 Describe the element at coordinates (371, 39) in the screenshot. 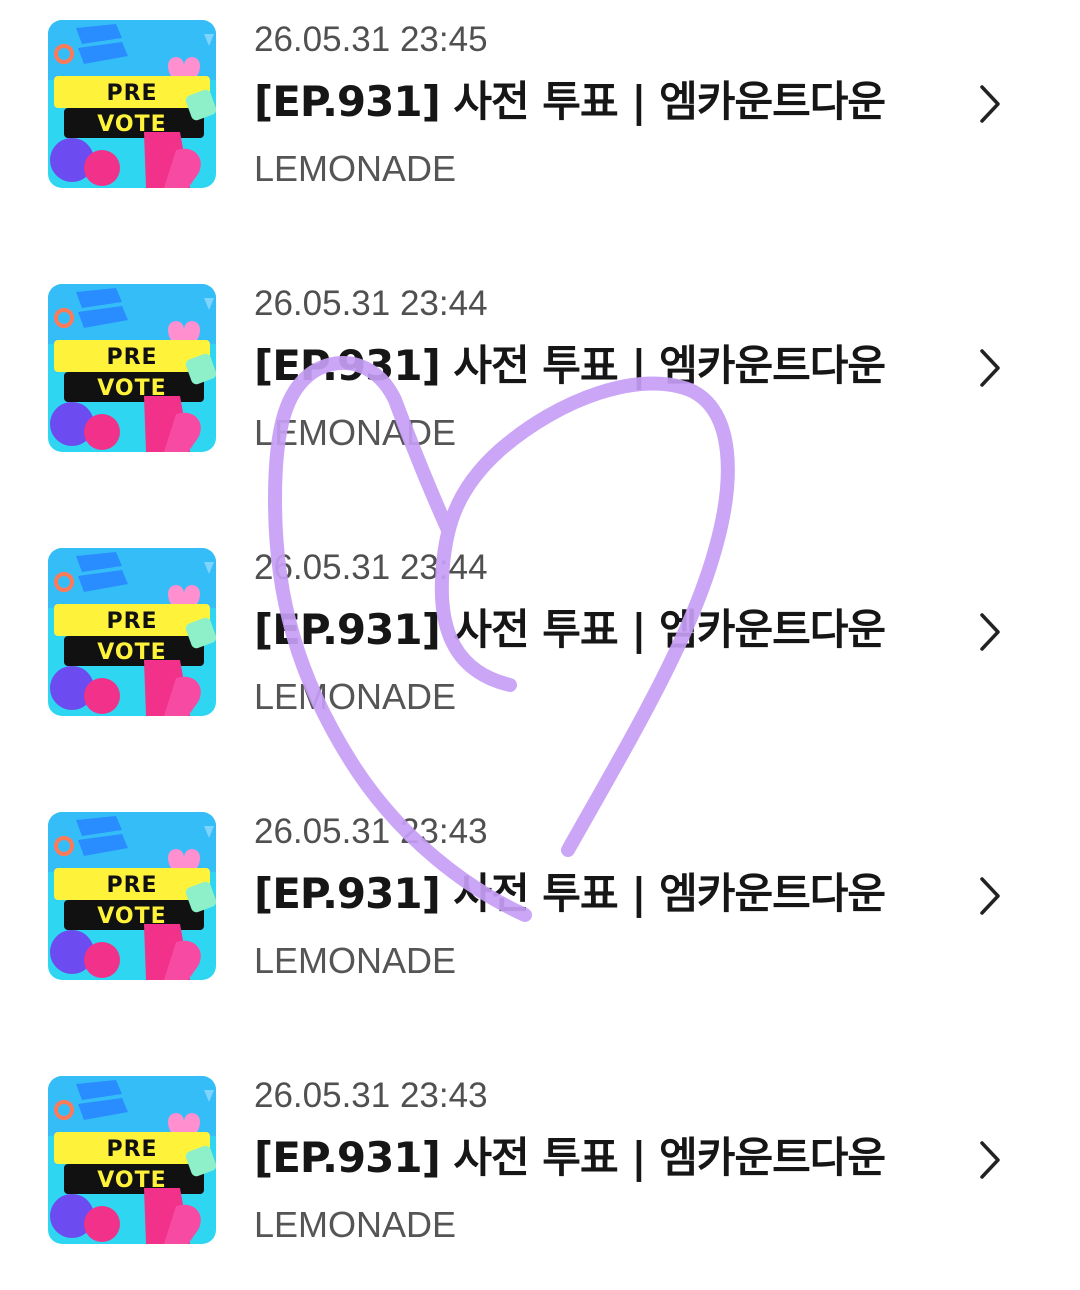

I see `item-date: 26.05.31 23:45` at that location.